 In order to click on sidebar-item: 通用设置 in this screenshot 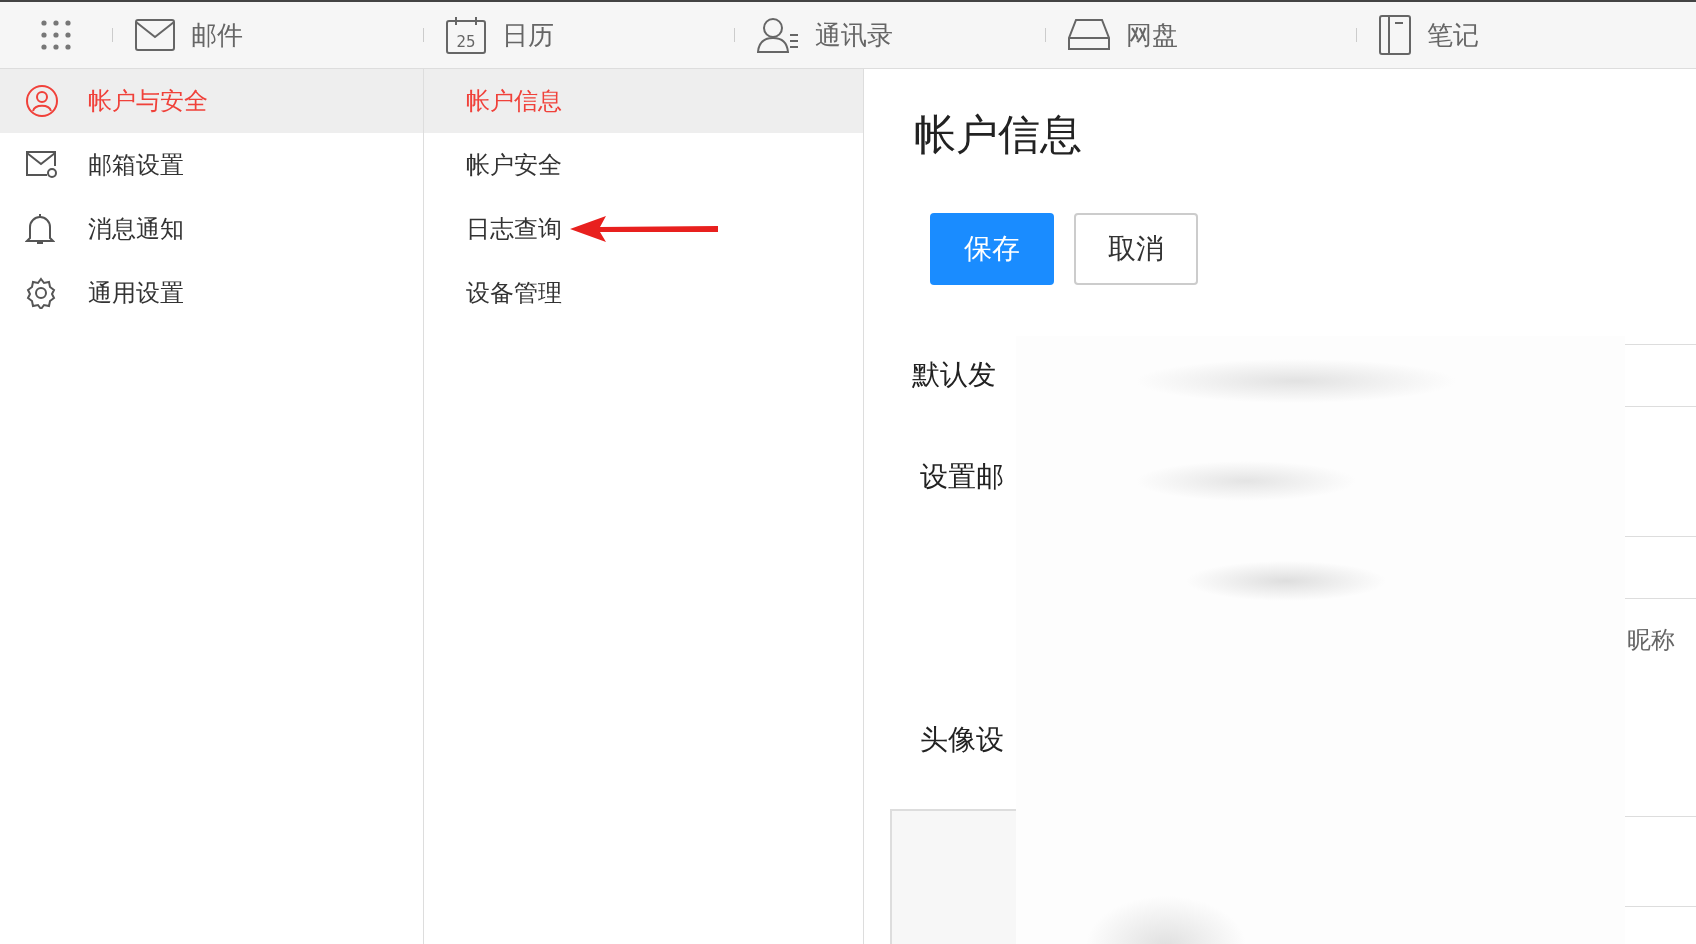, I will do `click(211, 293)`.